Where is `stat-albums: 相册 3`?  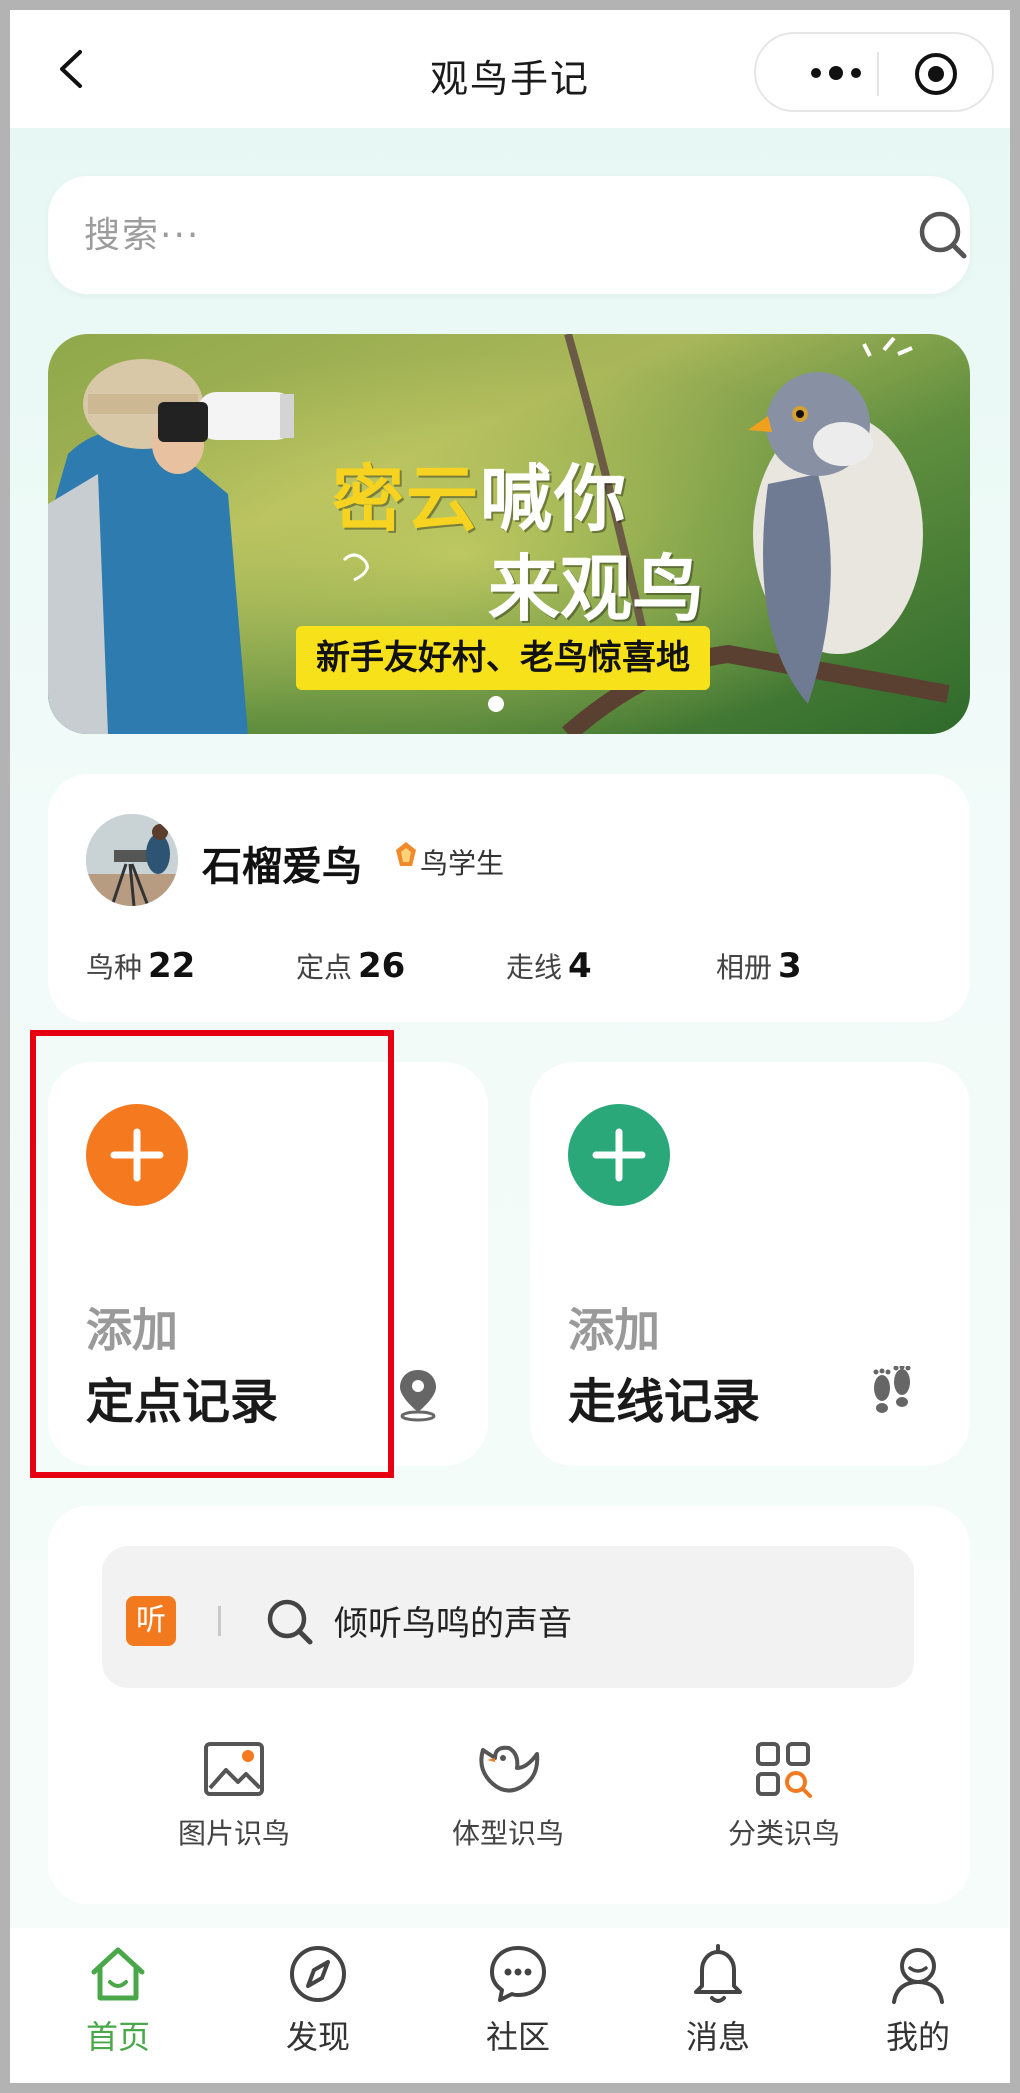
stat-albums: 相册 3 is located at coordinates (759, 966).